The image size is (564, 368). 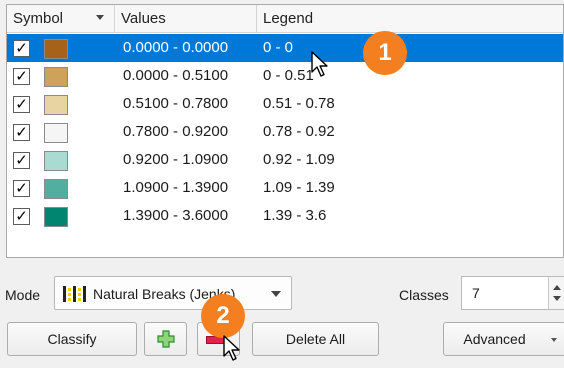 I want to click on row-values: 0.5100 - 0.7800, so click(x=175, y=104).